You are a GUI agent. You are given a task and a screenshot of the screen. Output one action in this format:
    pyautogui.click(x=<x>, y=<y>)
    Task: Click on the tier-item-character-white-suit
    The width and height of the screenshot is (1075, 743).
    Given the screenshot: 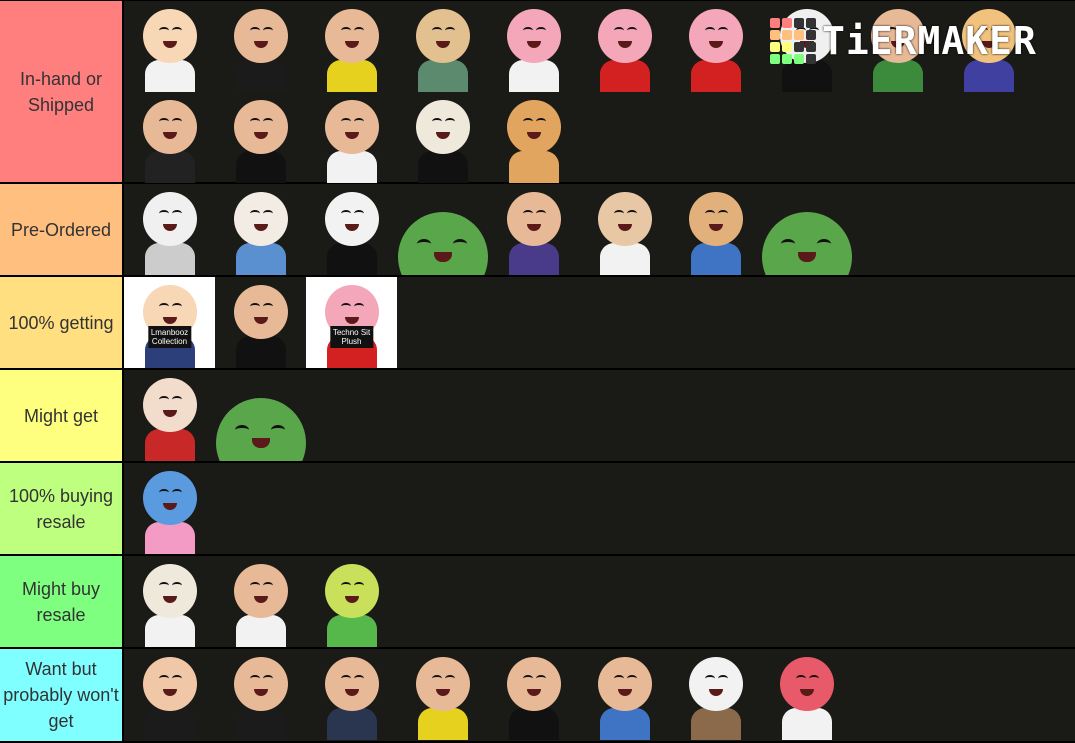 What is the action you would take?
    pyautogui.click(x=351, y=137)
    